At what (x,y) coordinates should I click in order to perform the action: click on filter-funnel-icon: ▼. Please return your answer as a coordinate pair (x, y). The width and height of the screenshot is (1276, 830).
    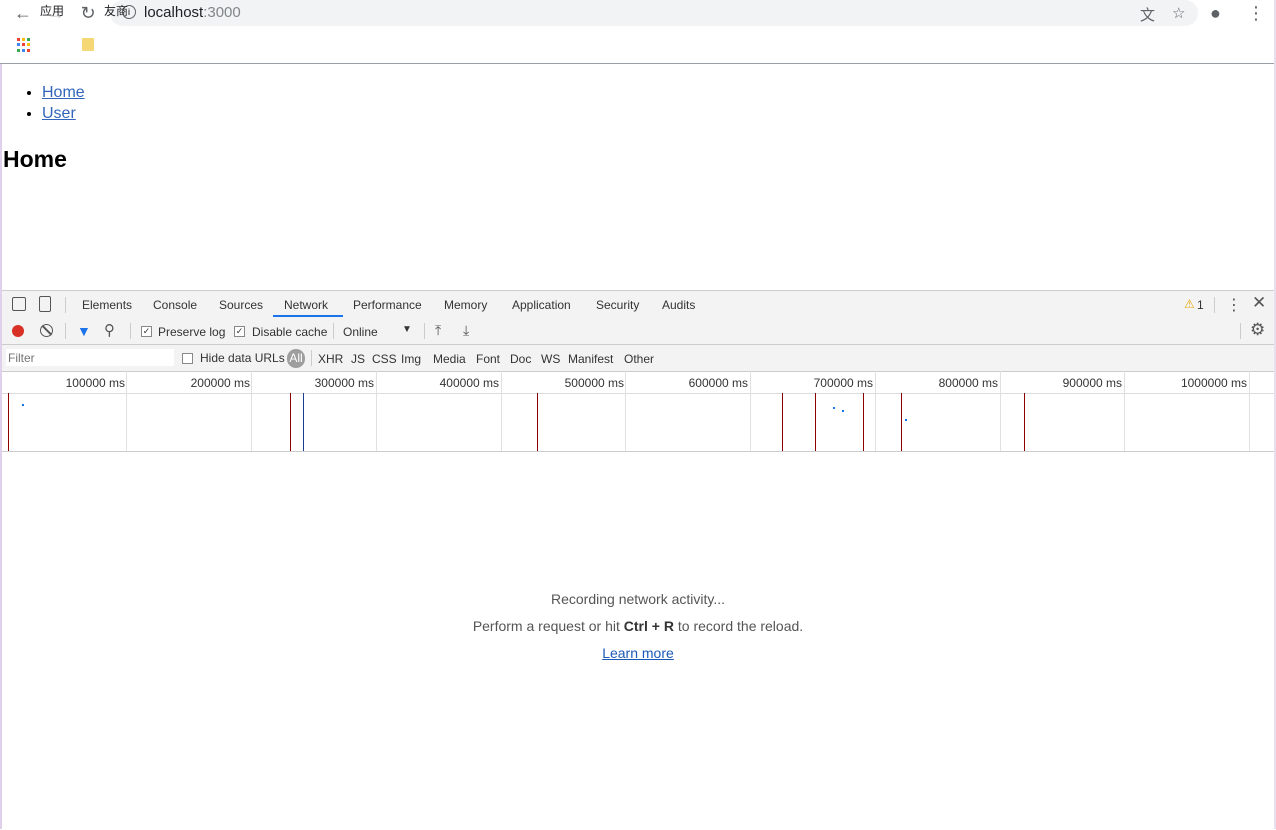
    Looking at the image, I should click on (84, 331).